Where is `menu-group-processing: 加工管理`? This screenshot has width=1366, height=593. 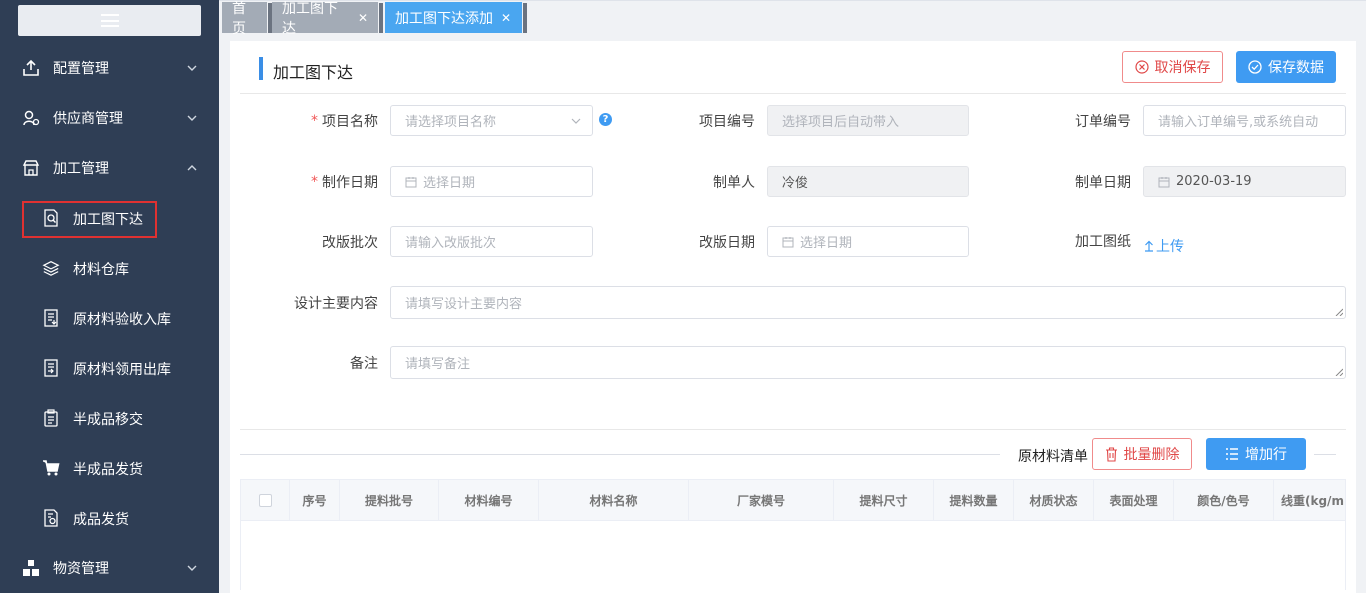 menu-group-processing: 加工管理 is located at coordinates (109, 168).